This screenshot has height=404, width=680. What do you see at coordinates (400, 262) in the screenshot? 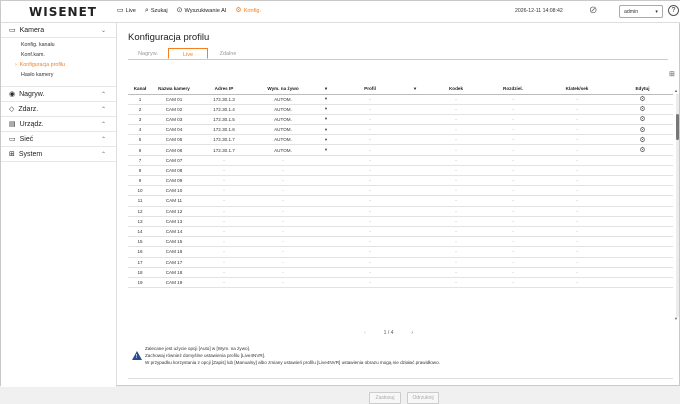
I see `table-row: 17 CAM 17- - - - - -` at bounding box center [400, 262].